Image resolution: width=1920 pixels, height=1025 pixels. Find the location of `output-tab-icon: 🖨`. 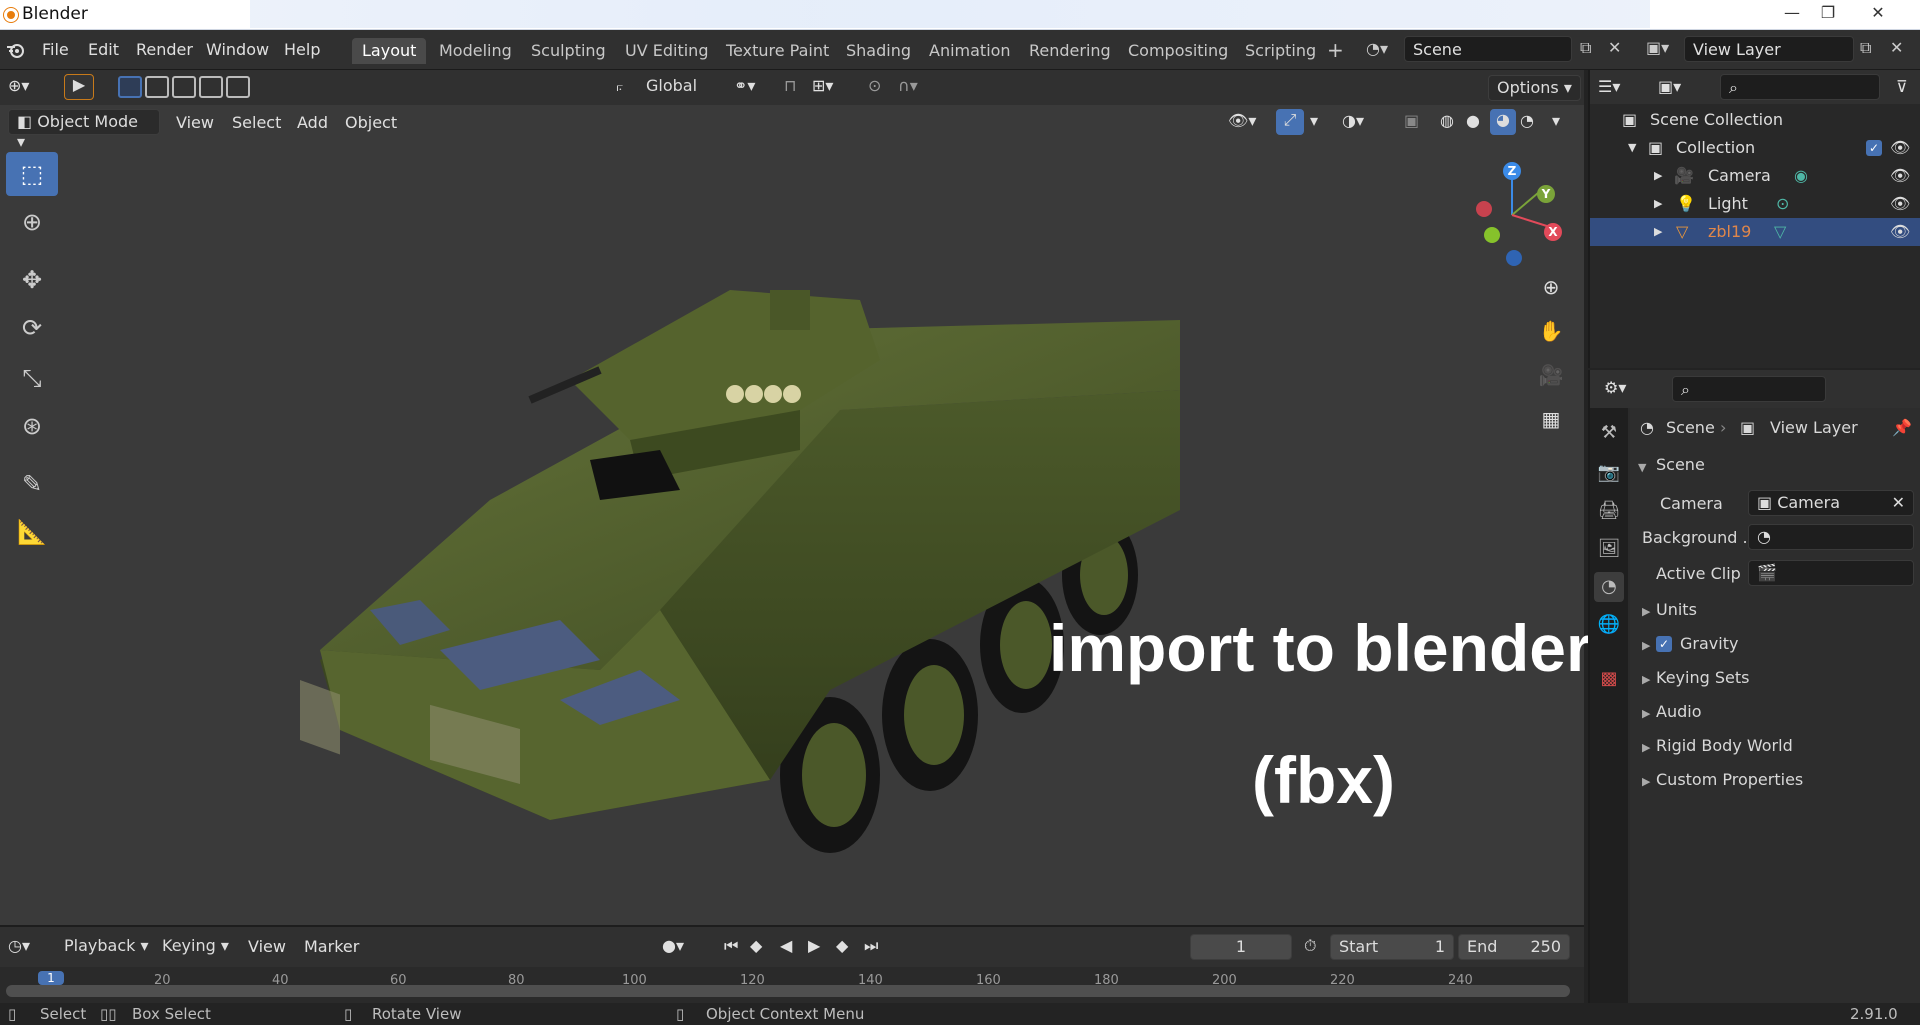

output-tab-icon: 🖨 is located at coordinates (1609, 511).